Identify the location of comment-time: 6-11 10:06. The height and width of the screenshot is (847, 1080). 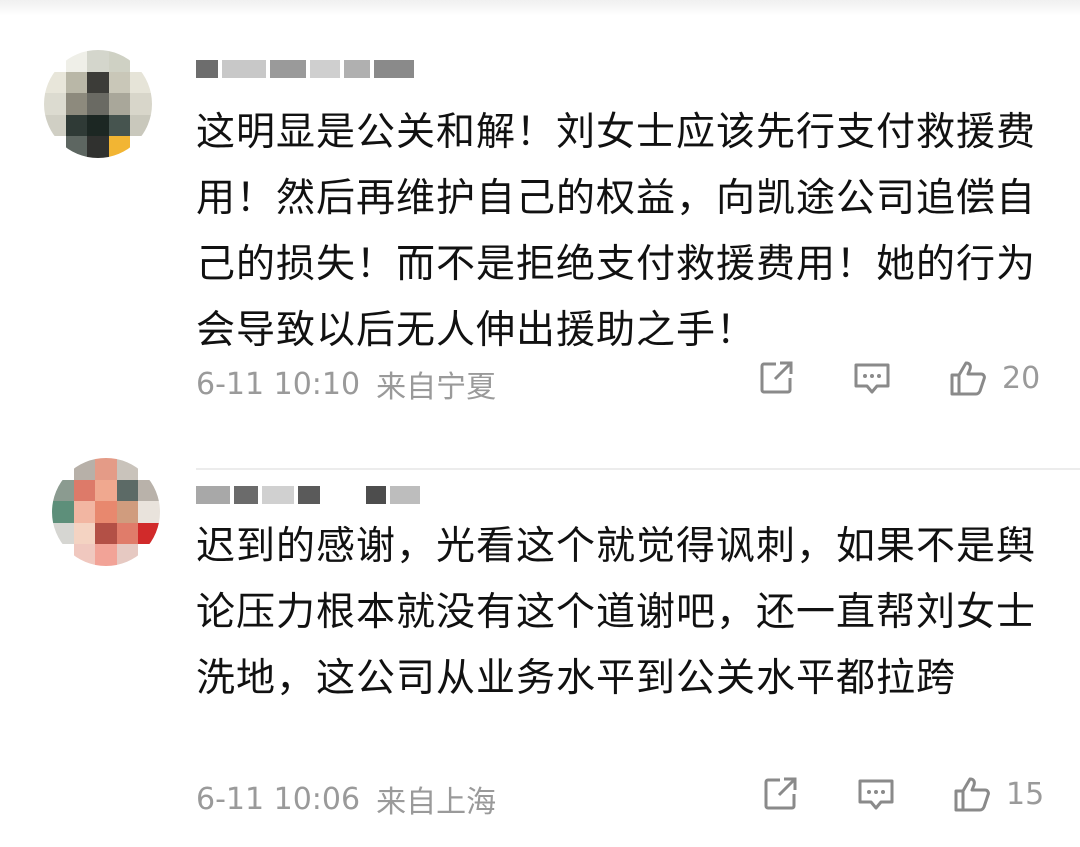
(278, 799).